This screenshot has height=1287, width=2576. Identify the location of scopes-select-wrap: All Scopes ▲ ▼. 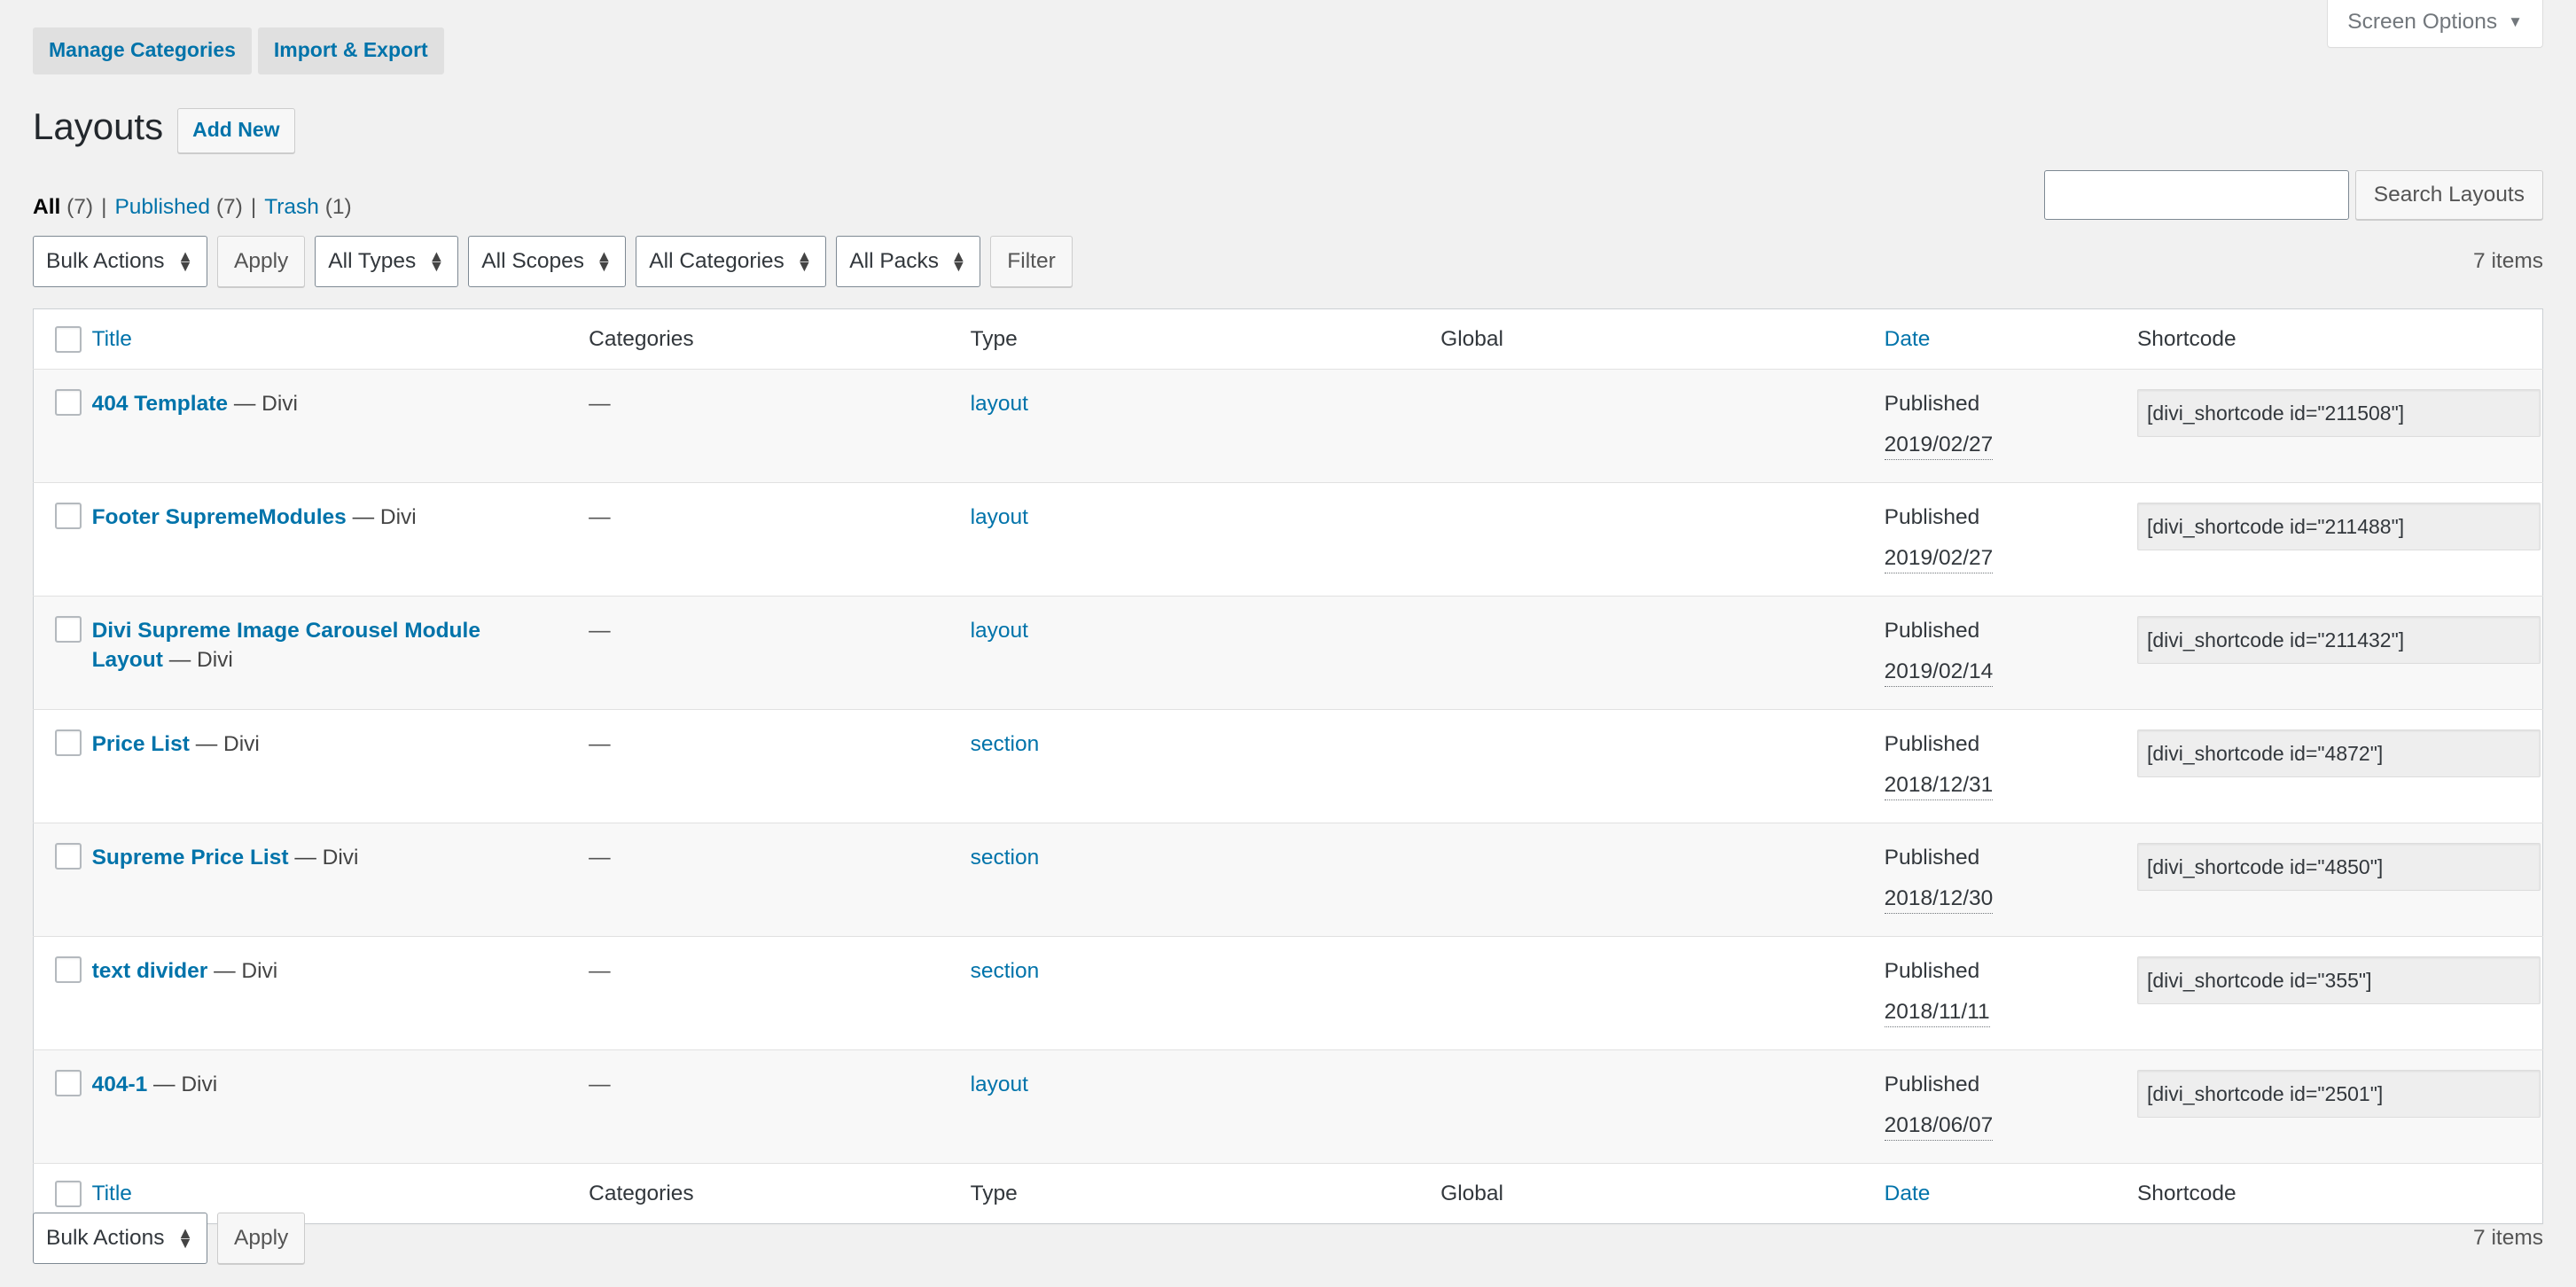
(547, 261).